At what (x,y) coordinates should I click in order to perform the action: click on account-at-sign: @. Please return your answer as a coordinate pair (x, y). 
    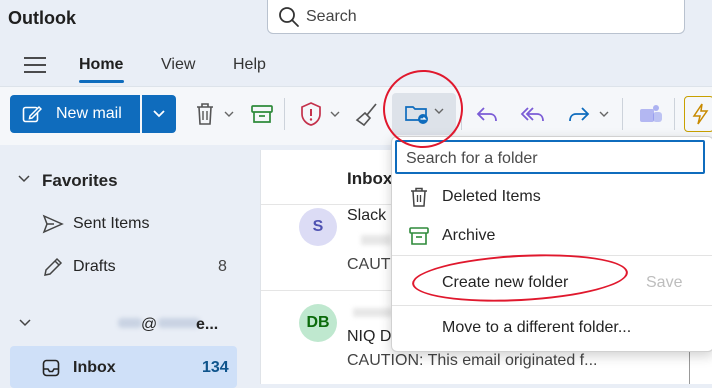
    Looking at the image, I should click on (149, 324).